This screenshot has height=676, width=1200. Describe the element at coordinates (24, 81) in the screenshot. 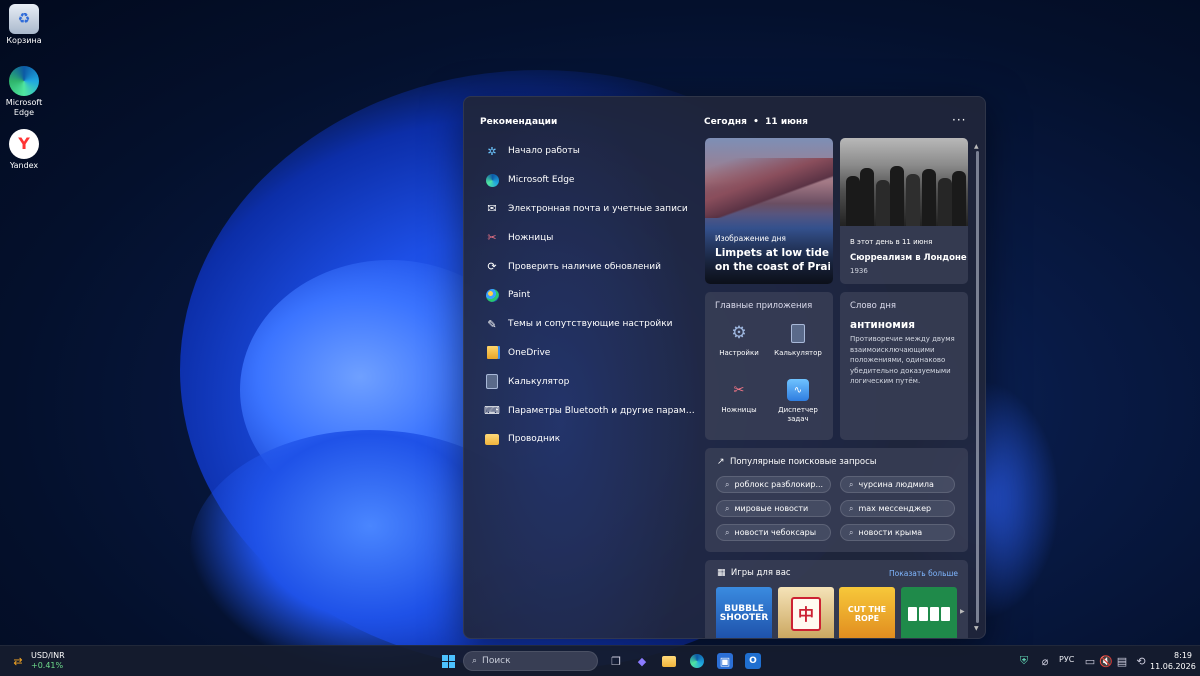

I see `edge-icon` at that location.